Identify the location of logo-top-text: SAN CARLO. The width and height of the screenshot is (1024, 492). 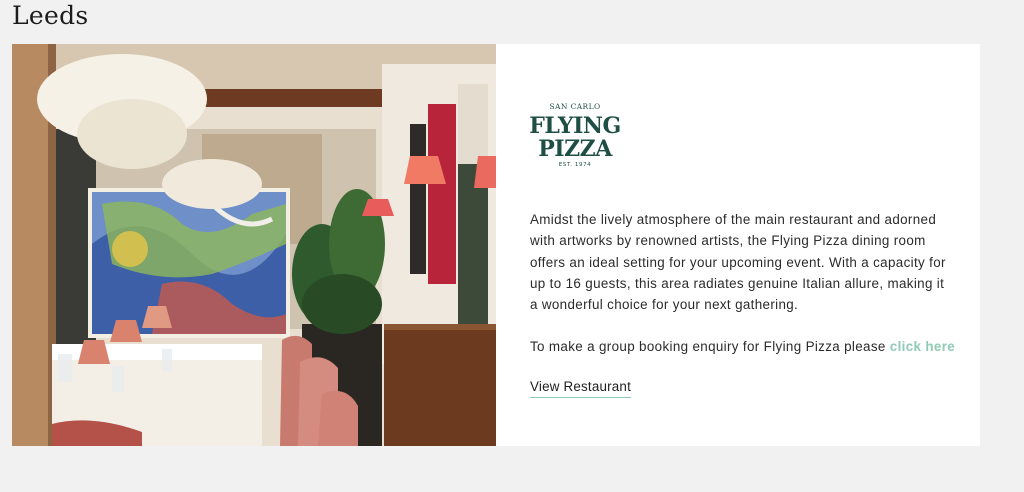
(574, 106).